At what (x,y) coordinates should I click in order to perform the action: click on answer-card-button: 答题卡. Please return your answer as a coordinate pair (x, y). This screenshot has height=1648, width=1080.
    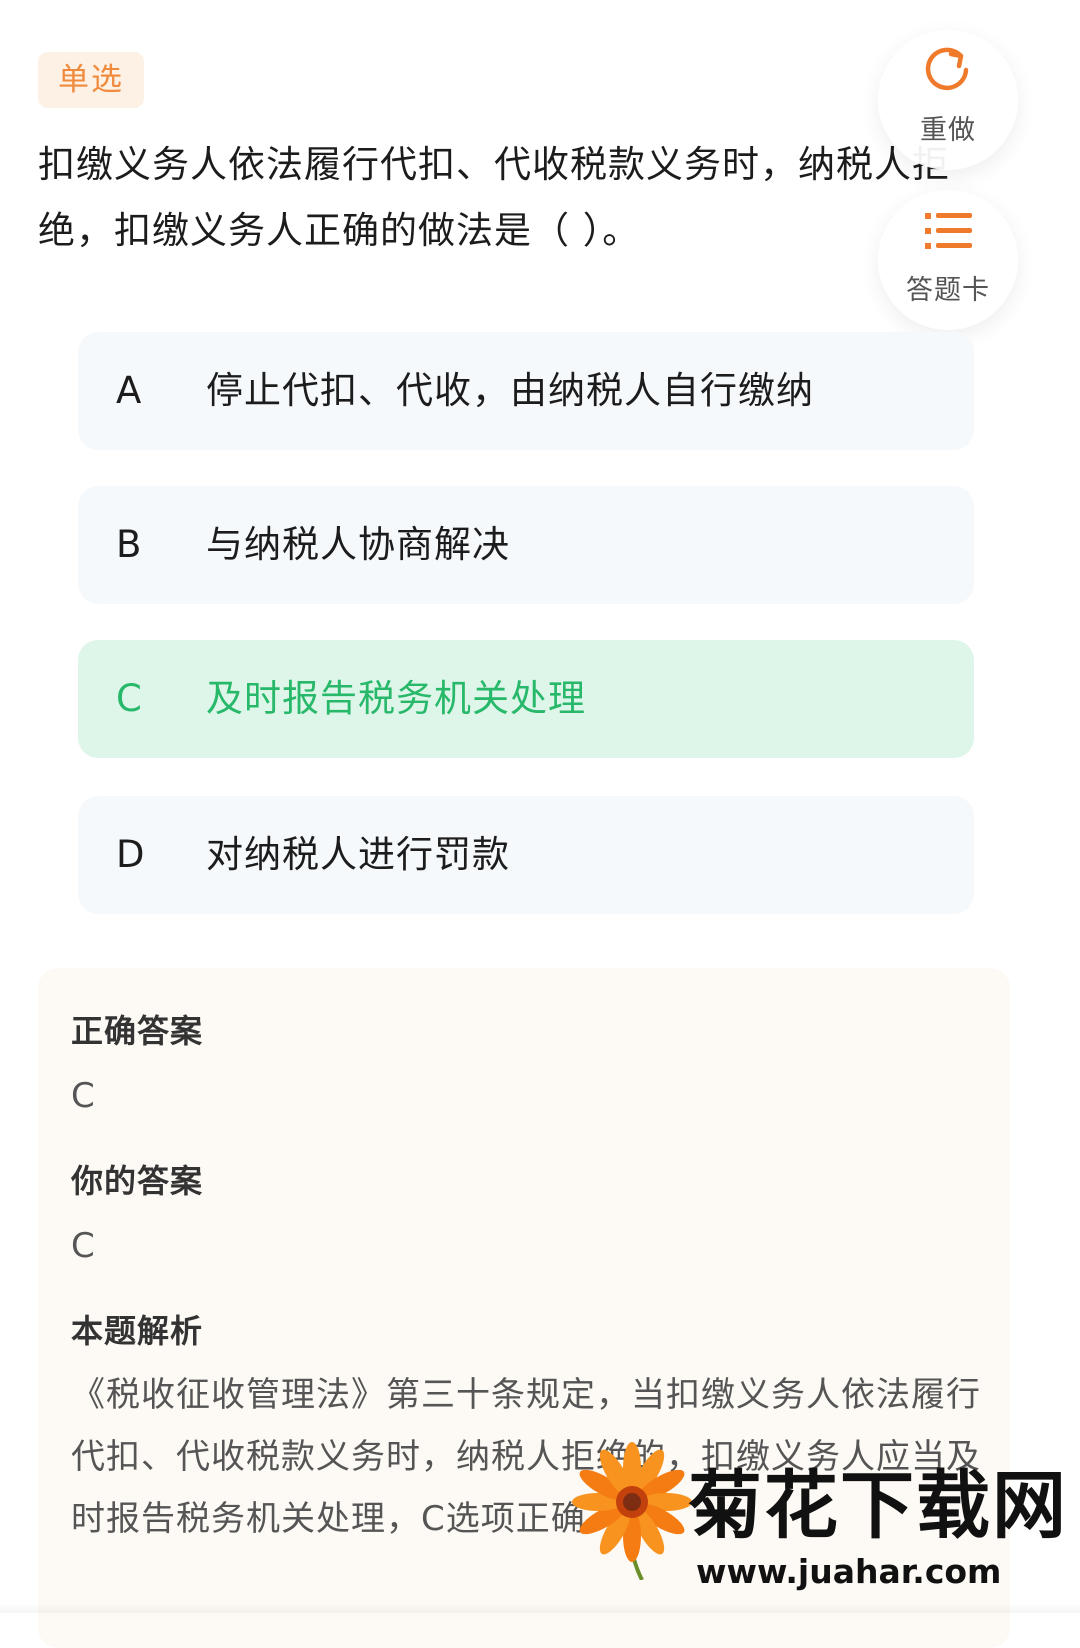
    Looking at the image, I should click on (948, 260).